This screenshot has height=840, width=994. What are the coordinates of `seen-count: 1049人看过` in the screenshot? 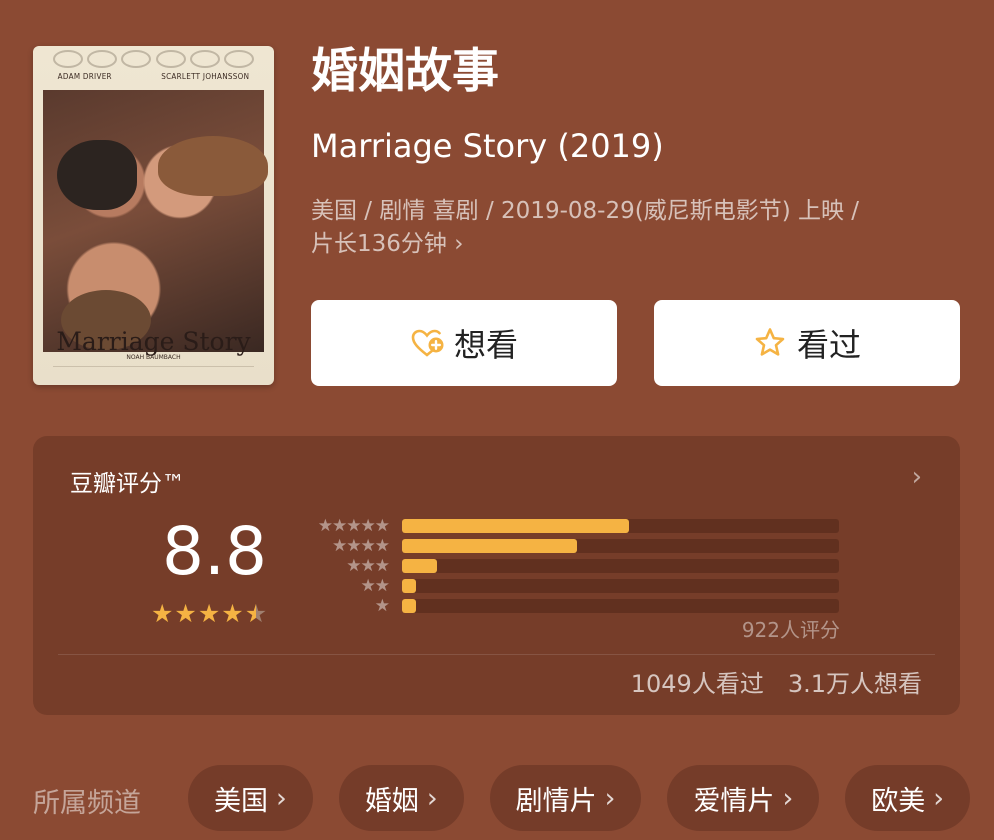 It's located at (697, 681).